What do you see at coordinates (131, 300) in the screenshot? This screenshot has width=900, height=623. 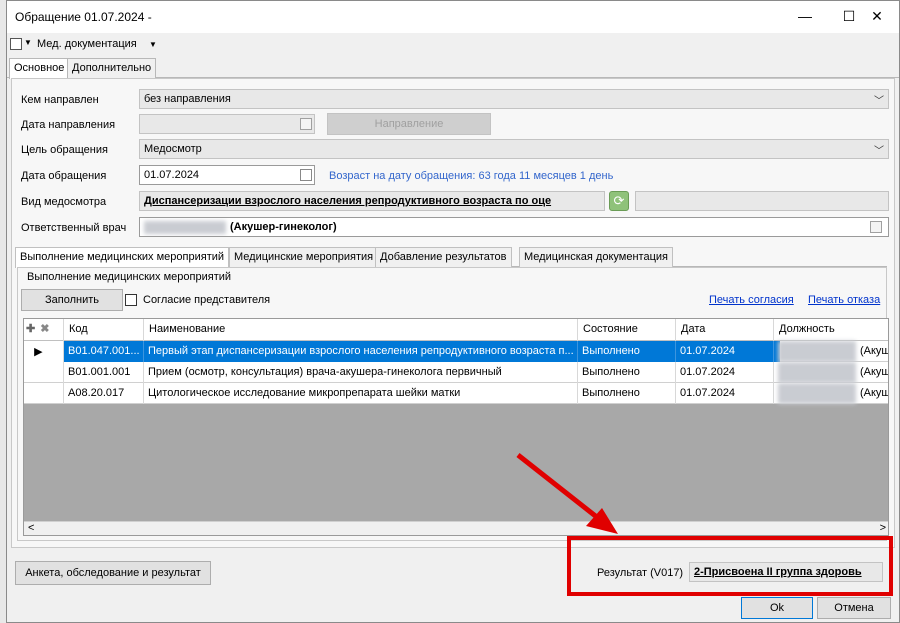 I see `consent-checkbox` at bounding box center [131, 300].